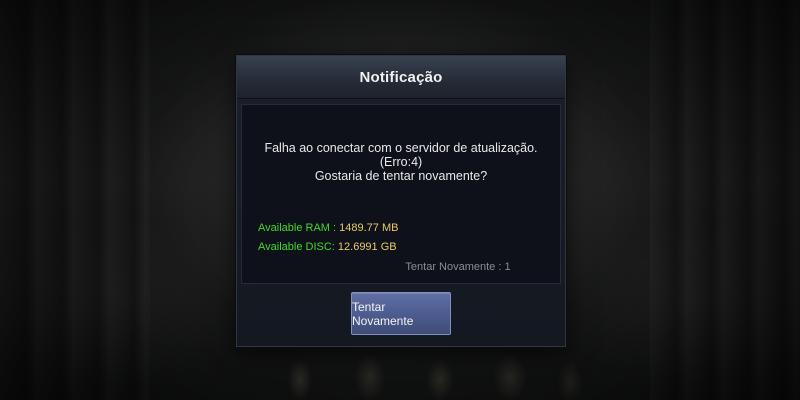  What do you see at coordinates (458, 267) in the screenshot?
I see `retry-count-text: Tentar Novamente : 1` at bounding box center [458, 267].